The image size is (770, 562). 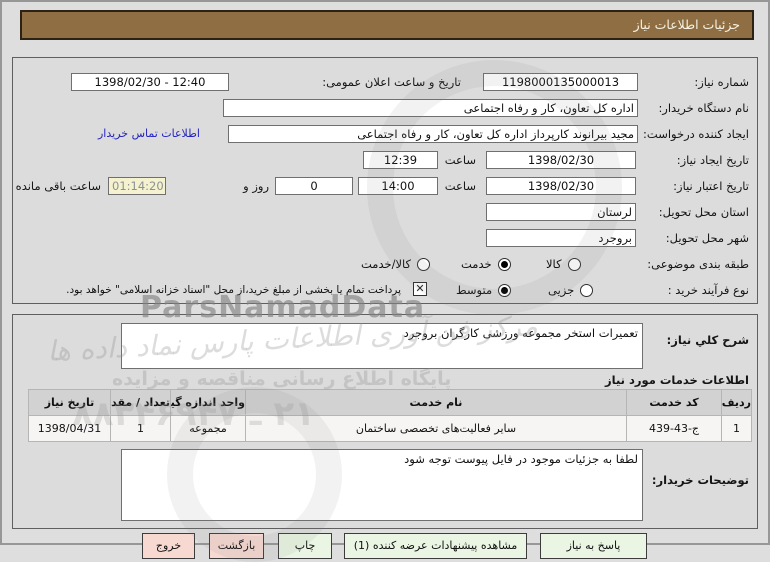 I want to click on radio-medium-icon, so click(x=505, y=290).